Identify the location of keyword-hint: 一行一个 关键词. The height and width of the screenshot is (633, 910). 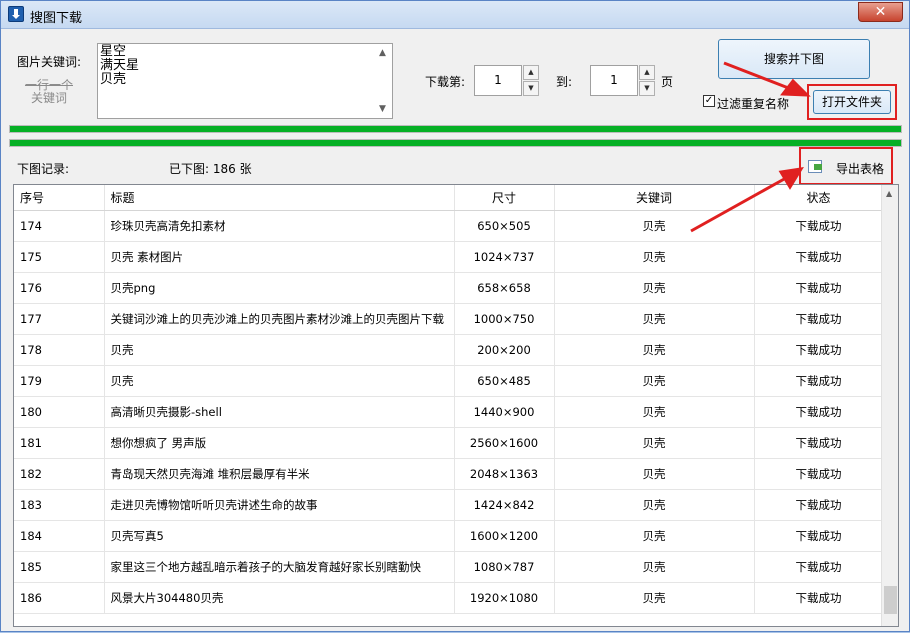
(49, 92).